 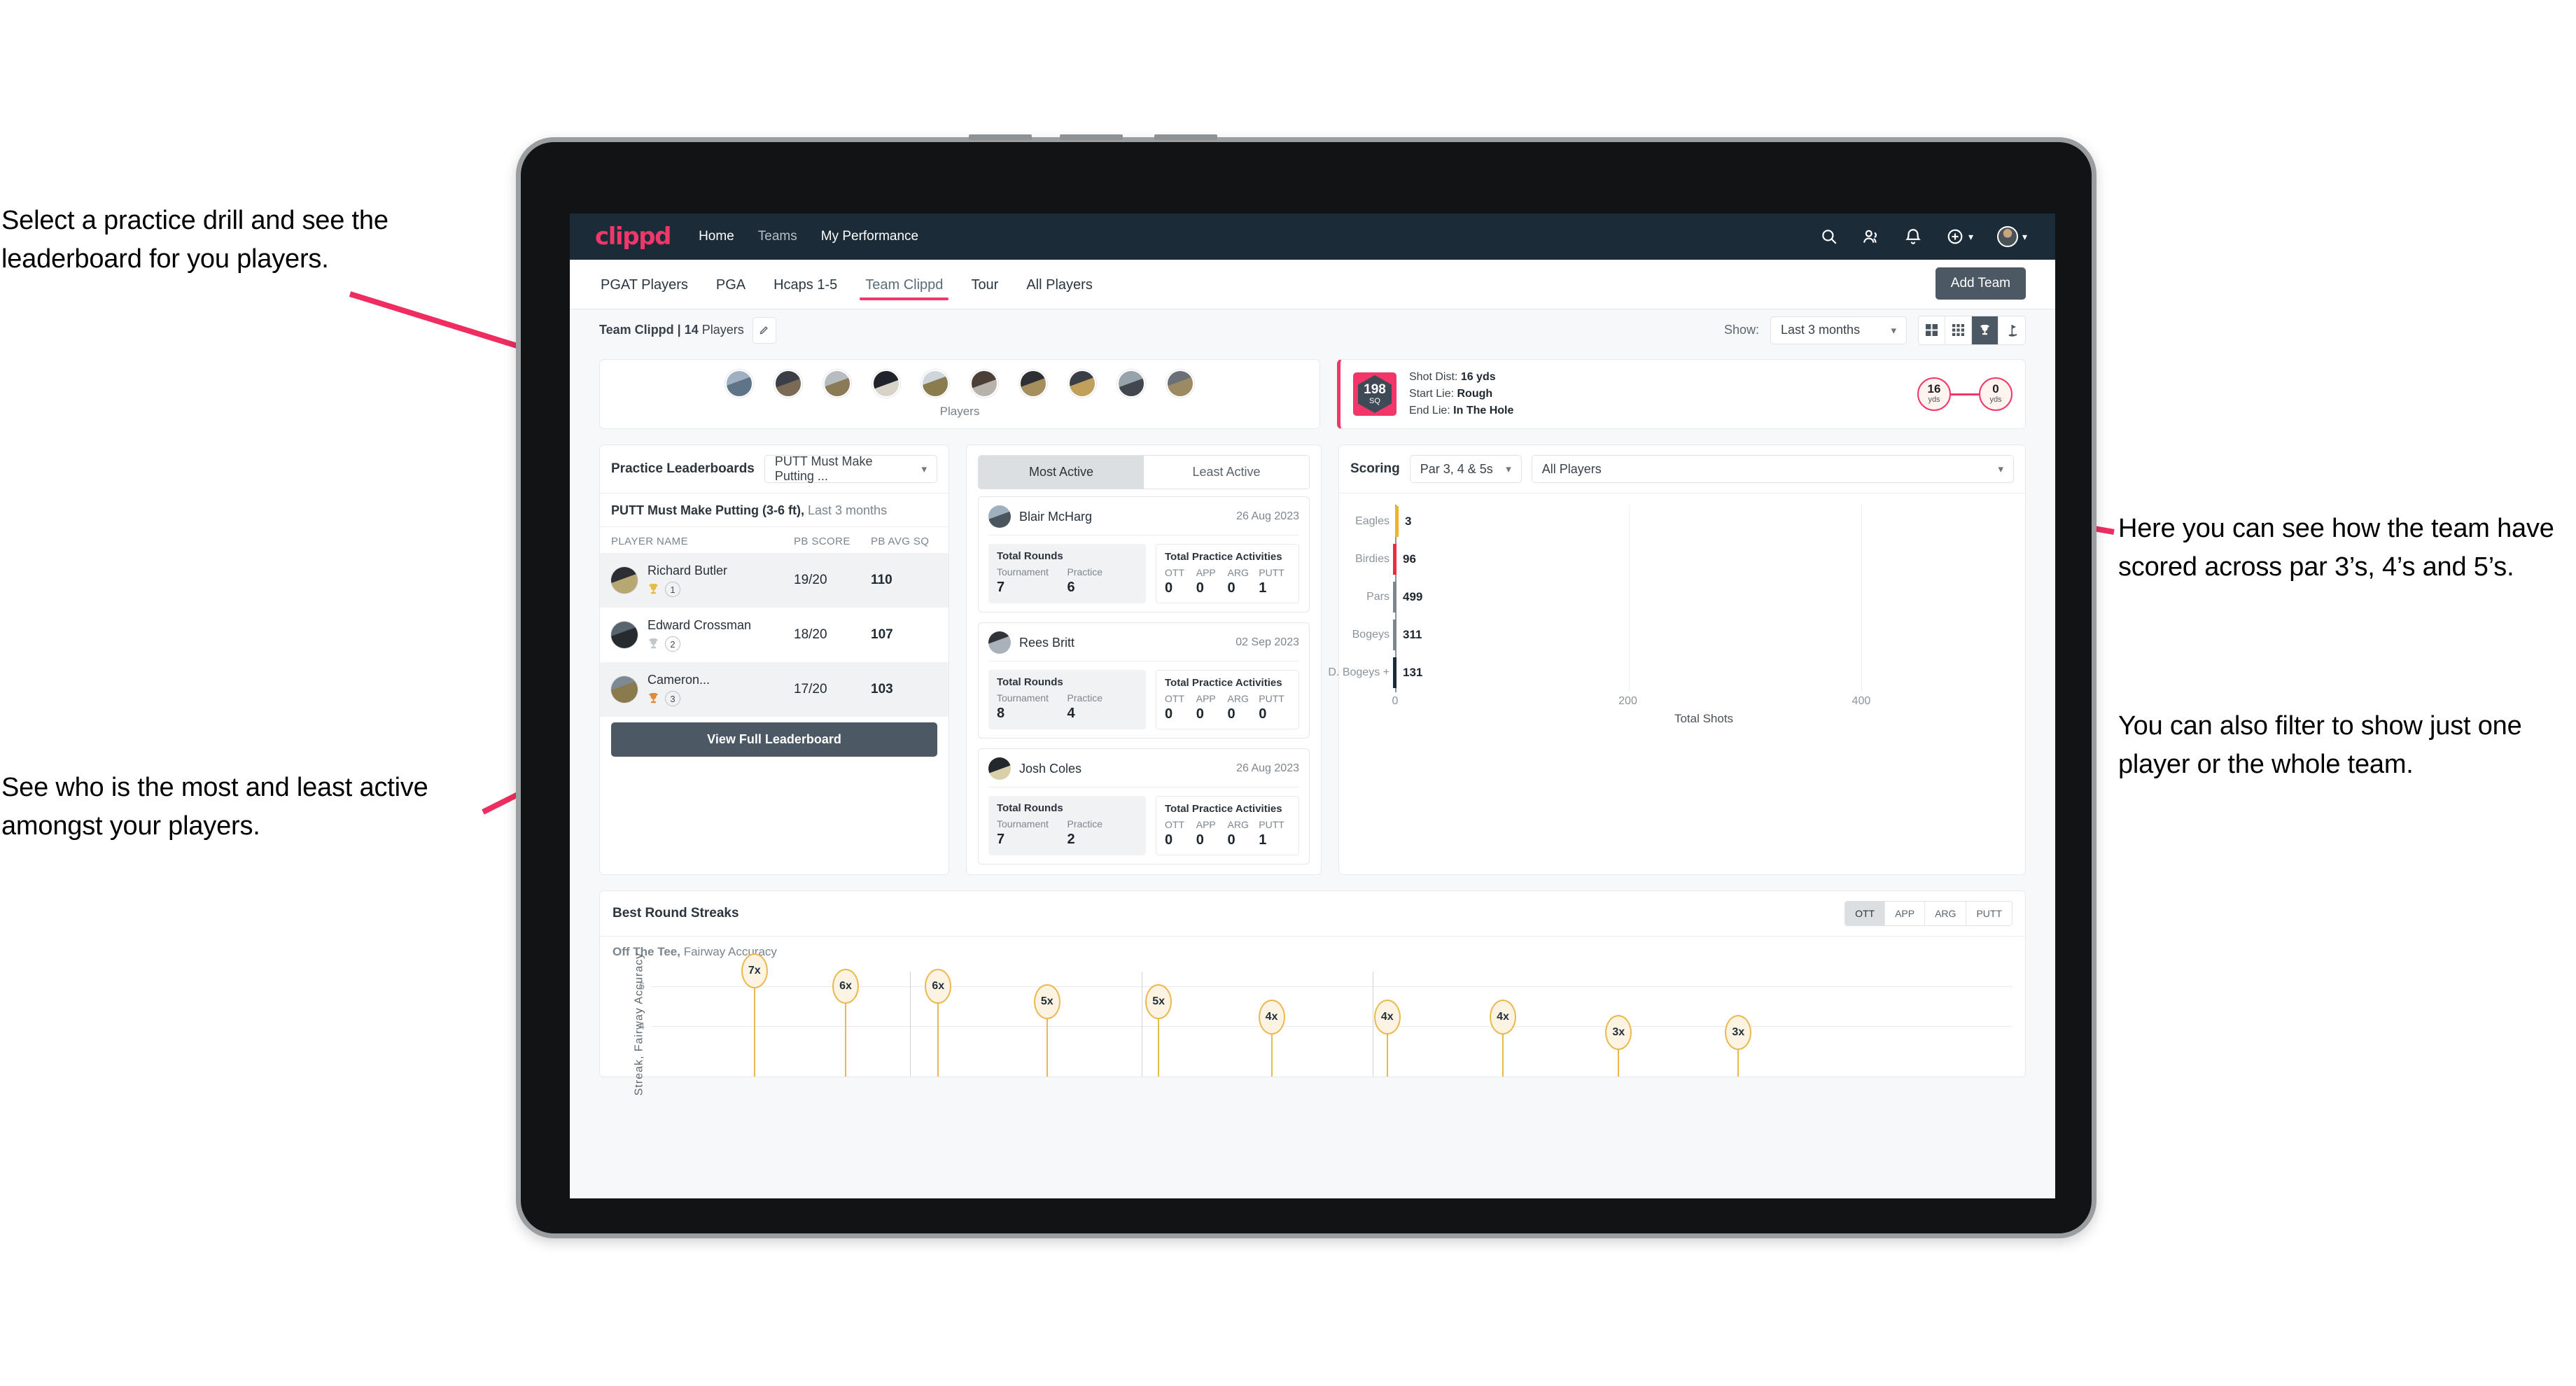 I want to click on add-menu: ▾, so click(x=1959, y=236).